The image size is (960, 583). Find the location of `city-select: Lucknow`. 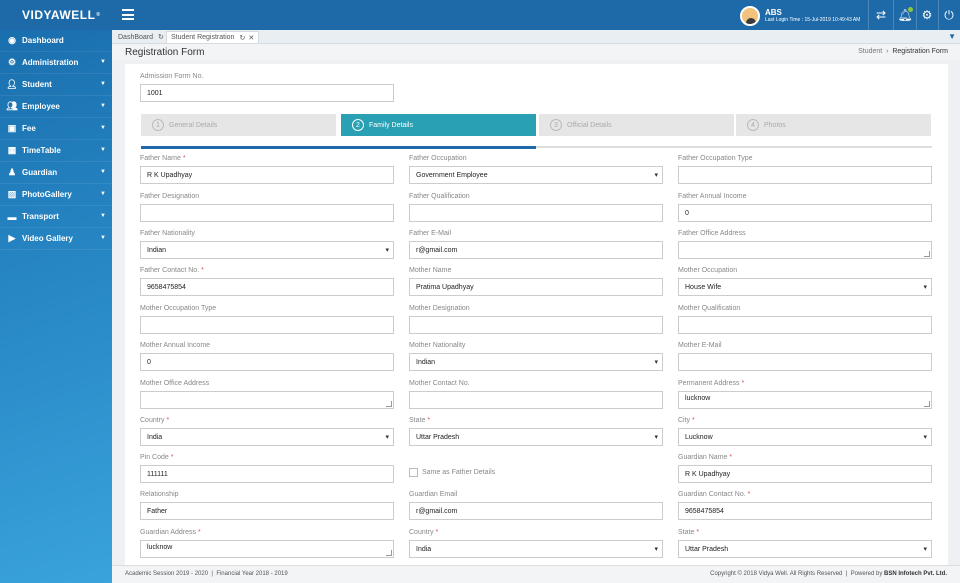

city-select: Lucknow is located at coordinates (805, 437).